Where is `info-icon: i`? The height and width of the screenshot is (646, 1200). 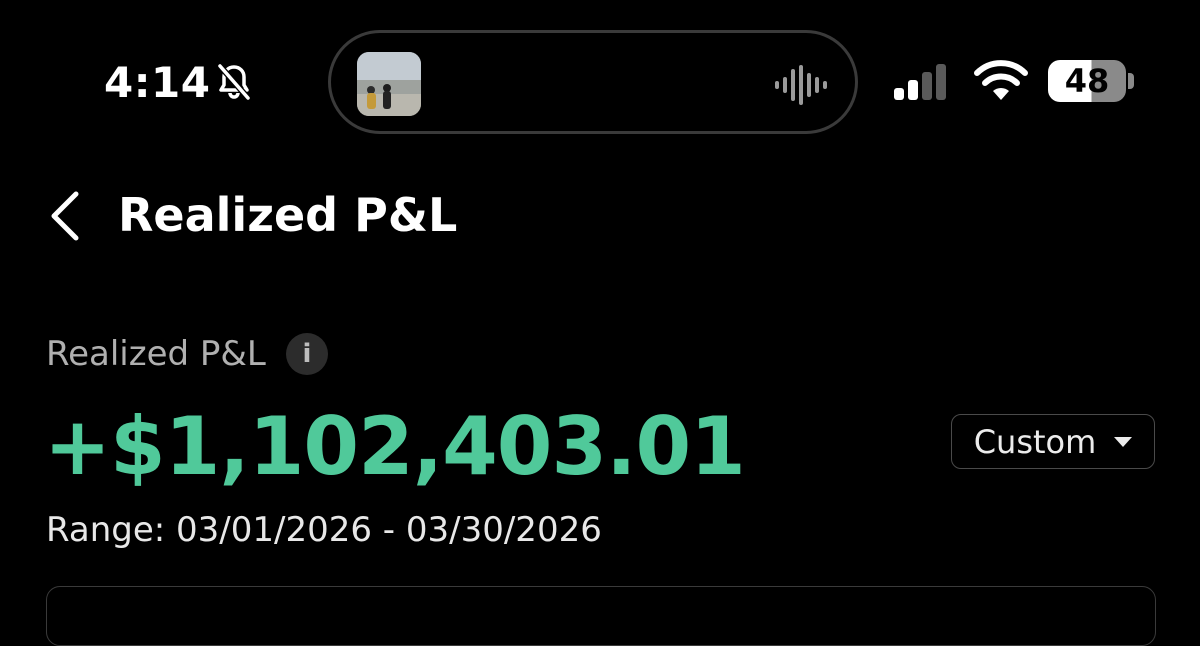
info-icon: i is located at coordinates (307, 354).